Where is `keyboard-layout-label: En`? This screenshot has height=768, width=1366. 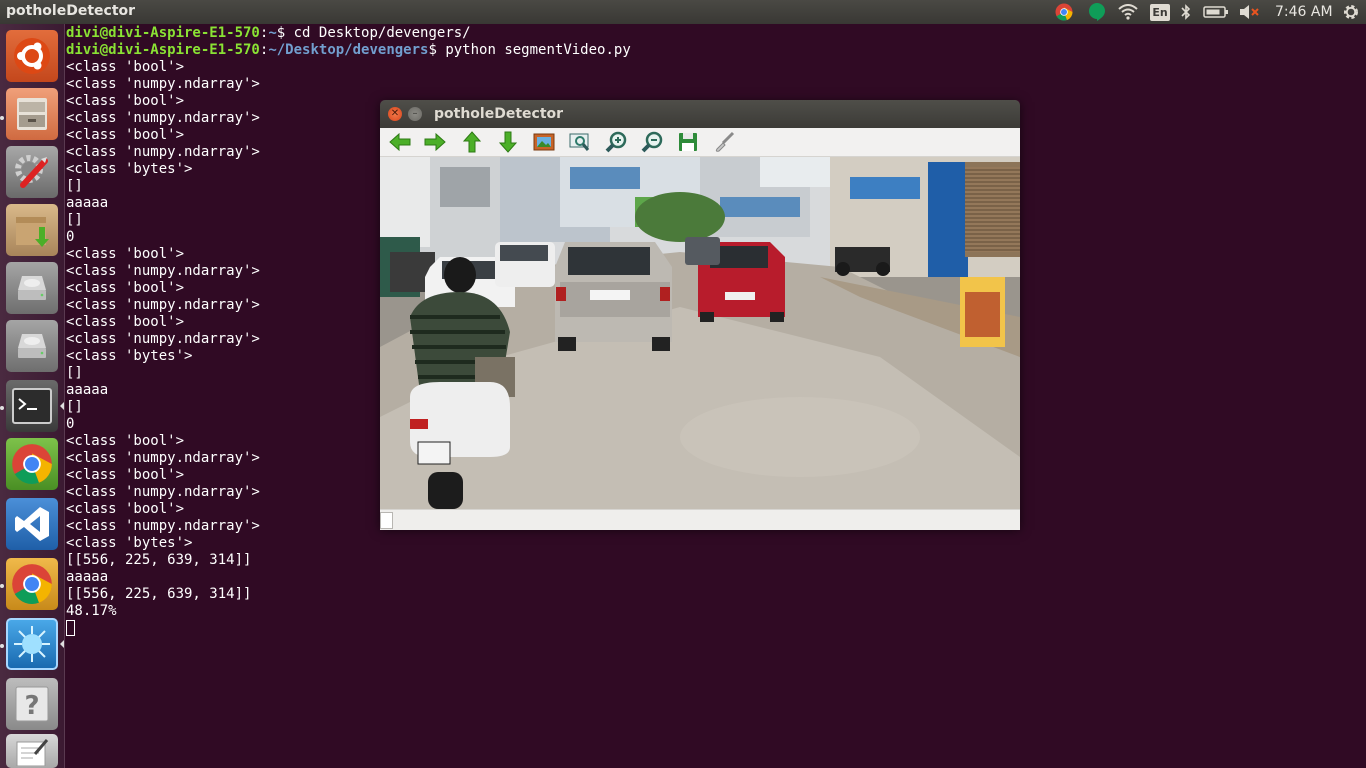 keyboard-layout-label: En is located at coordinates (1160, 12).